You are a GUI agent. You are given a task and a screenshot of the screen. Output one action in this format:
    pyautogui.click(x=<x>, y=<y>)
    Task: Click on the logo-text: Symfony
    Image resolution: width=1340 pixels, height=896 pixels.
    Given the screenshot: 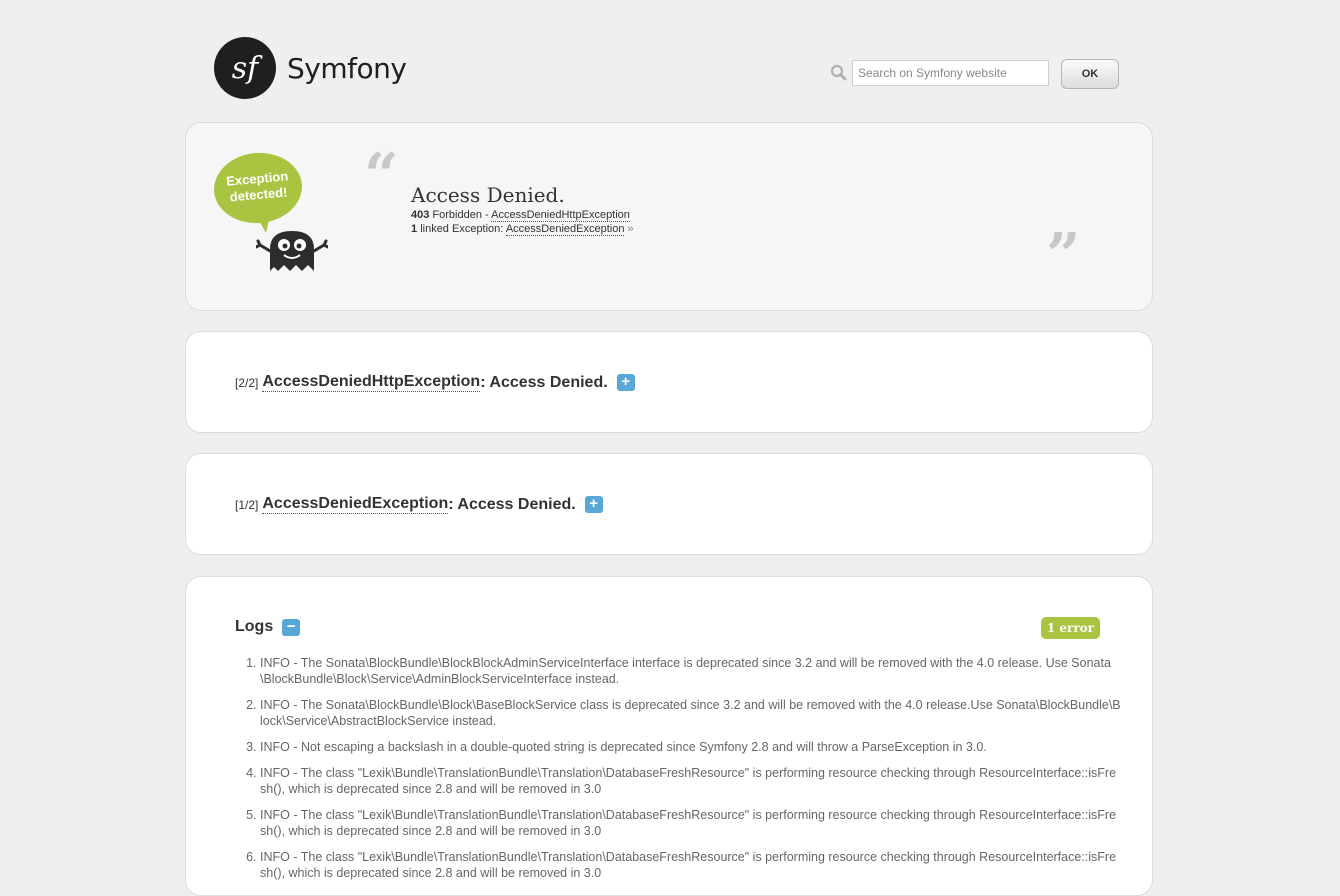 What is the action you would take?
    pyautogui.click(x=347, y=68)
    